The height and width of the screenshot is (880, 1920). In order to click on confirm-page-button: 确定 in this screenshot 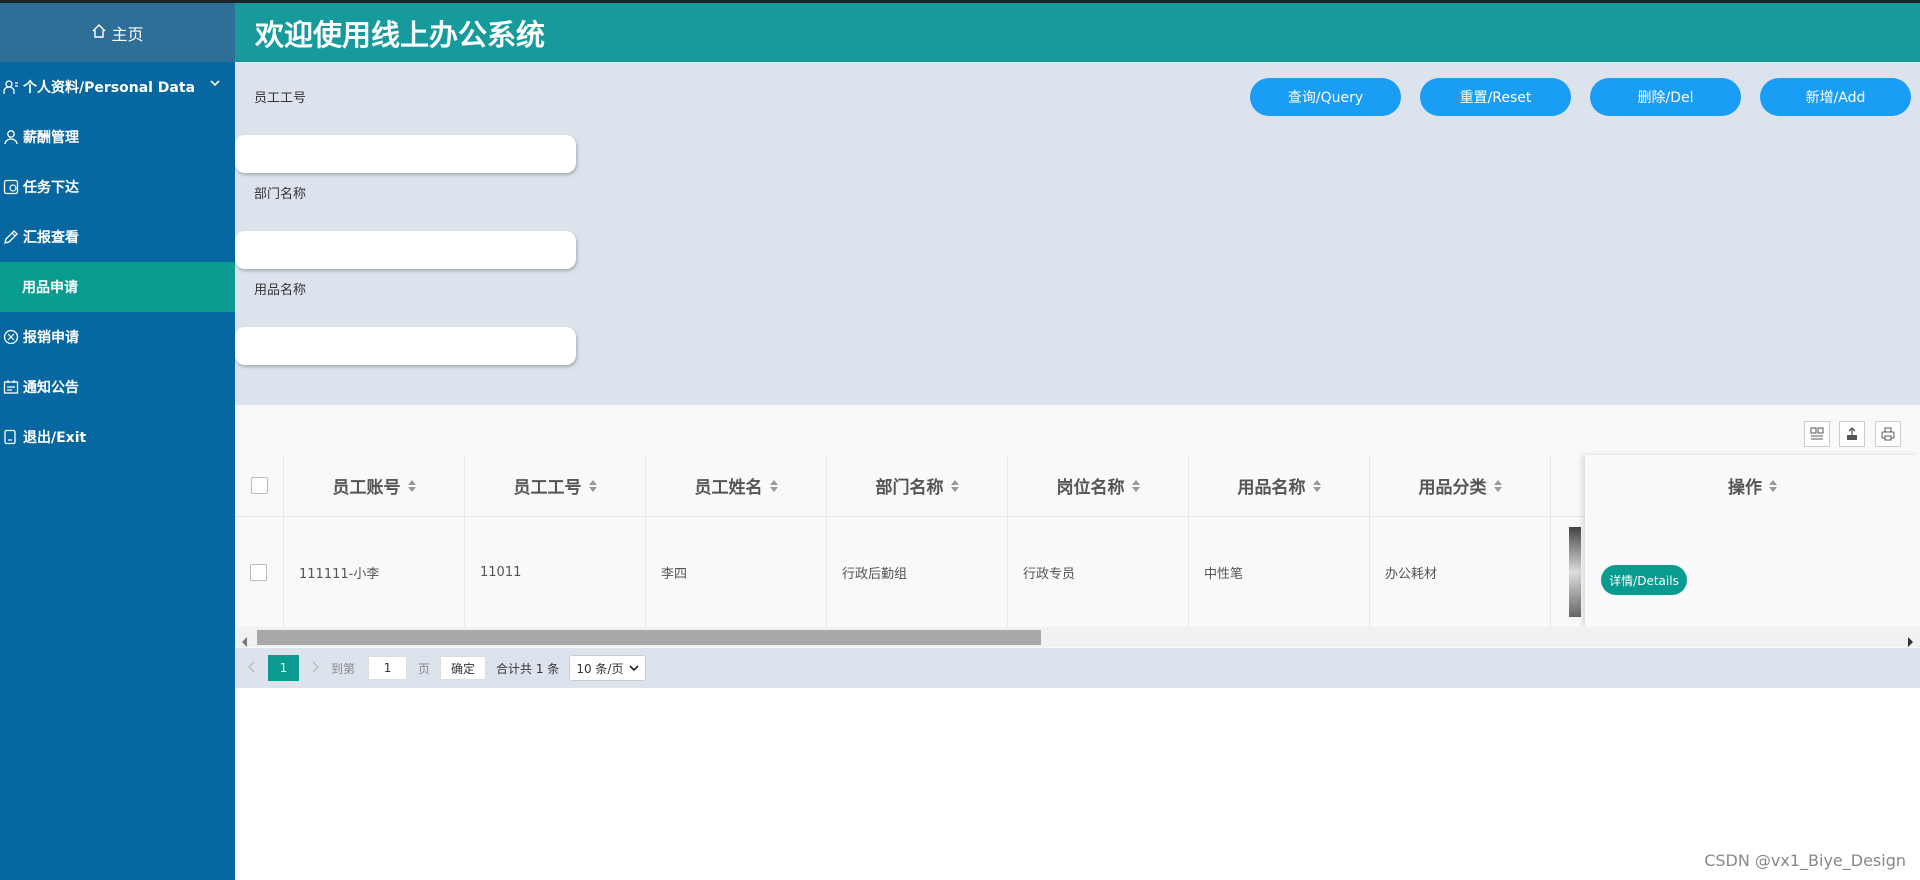, I will do `click(463, 668)`.